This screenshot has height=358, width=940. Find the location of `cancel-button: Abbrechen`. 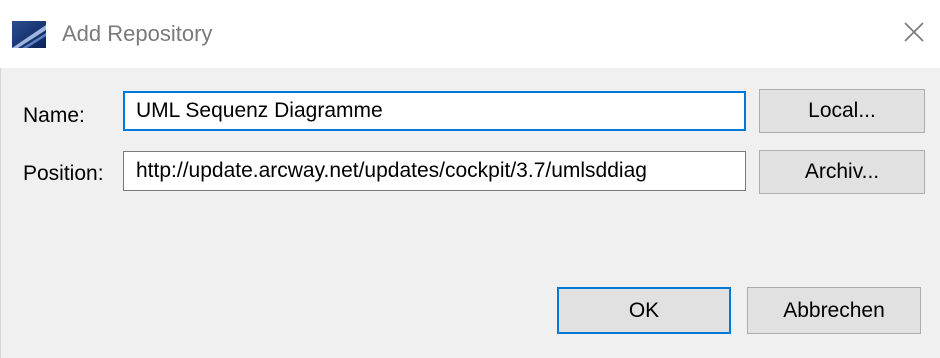

cancel-button: Abbrechen is located at coordinates (834, 310).